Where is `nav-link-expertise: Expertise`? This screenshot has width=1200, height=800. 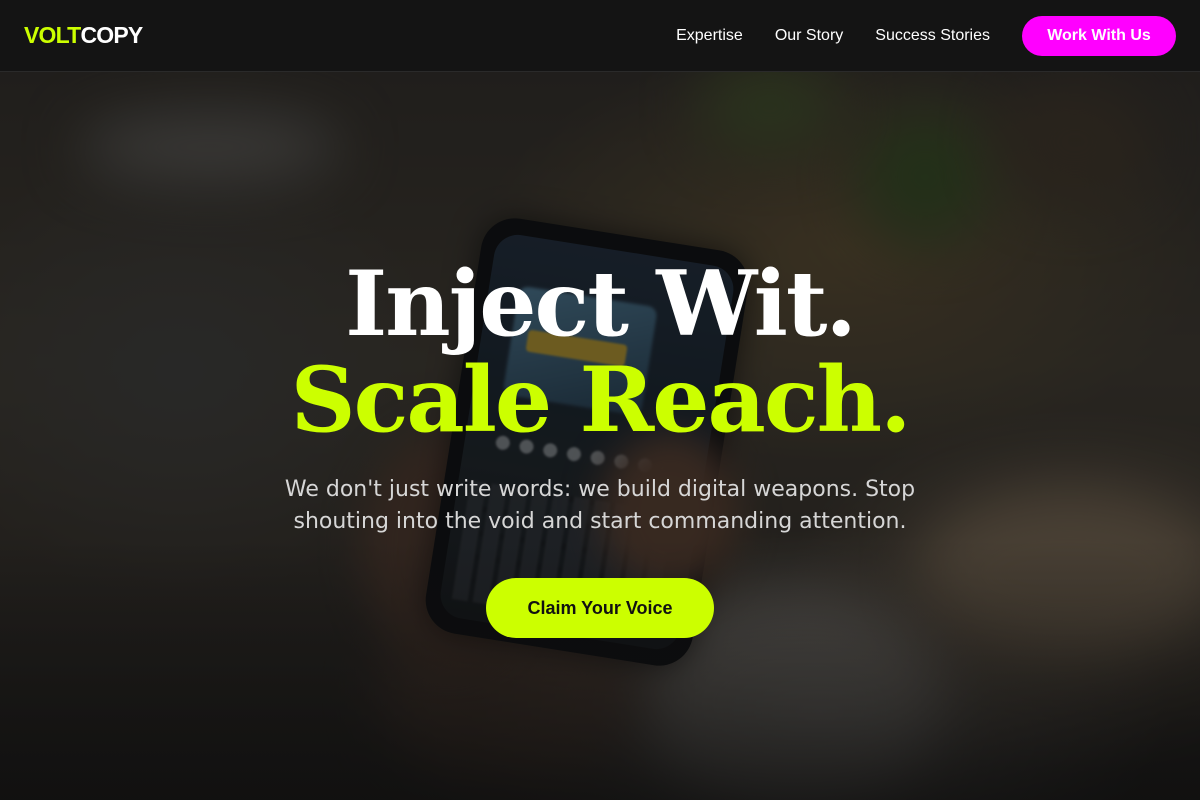 nav-link-expertise: Expertise is located at coordinates (709, 36).